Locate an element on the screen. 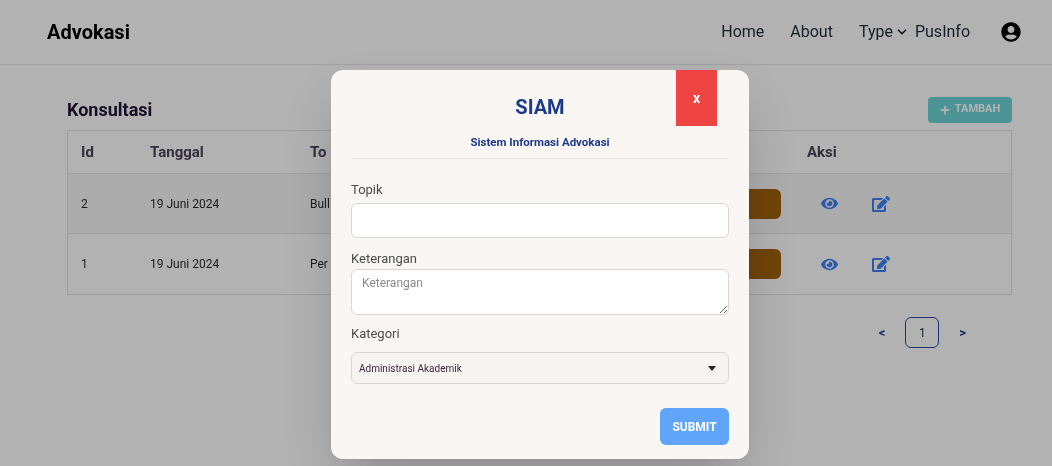 The height and width of the screenshot is (466, 1052). column-header: Id is located at coordinates (87, 152).